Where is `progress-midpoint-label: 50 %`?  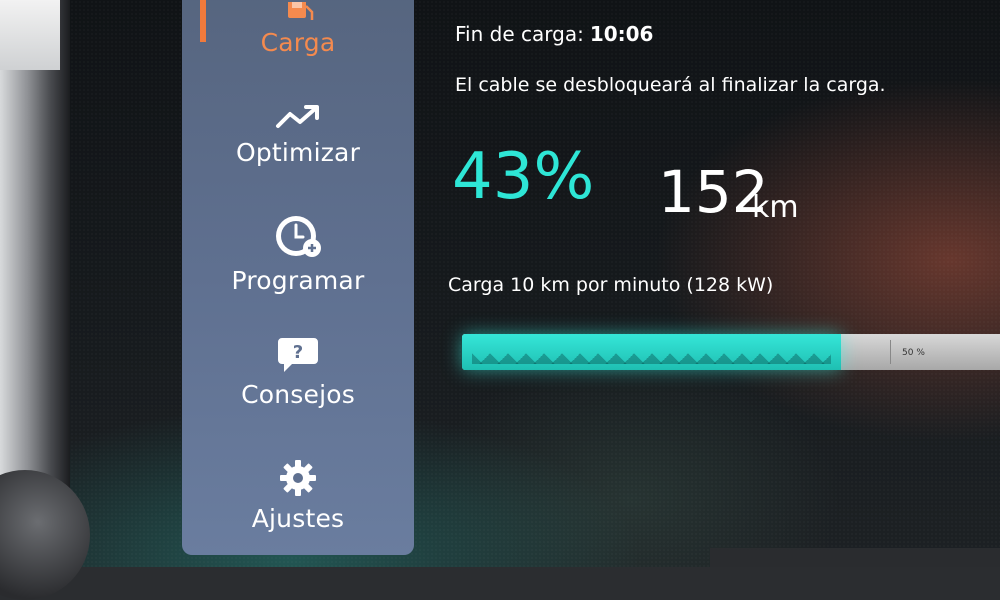 progress-midpoint-label: 50 % is located at coordinates (913, 353).